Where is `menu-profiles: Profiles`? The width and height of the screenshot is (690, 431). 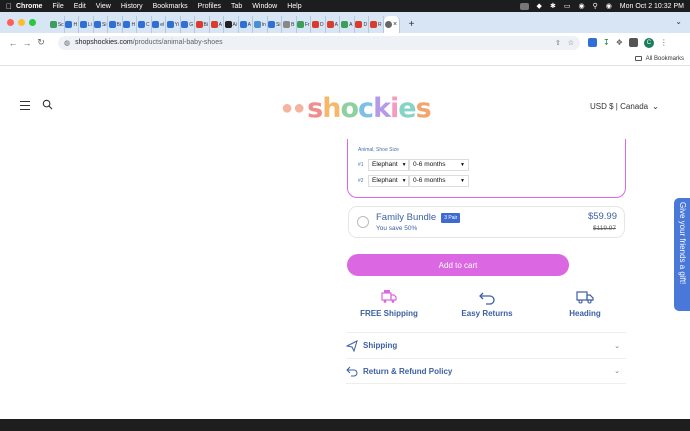
menu-profiles: Profiles is located at coordinates (209, 6).